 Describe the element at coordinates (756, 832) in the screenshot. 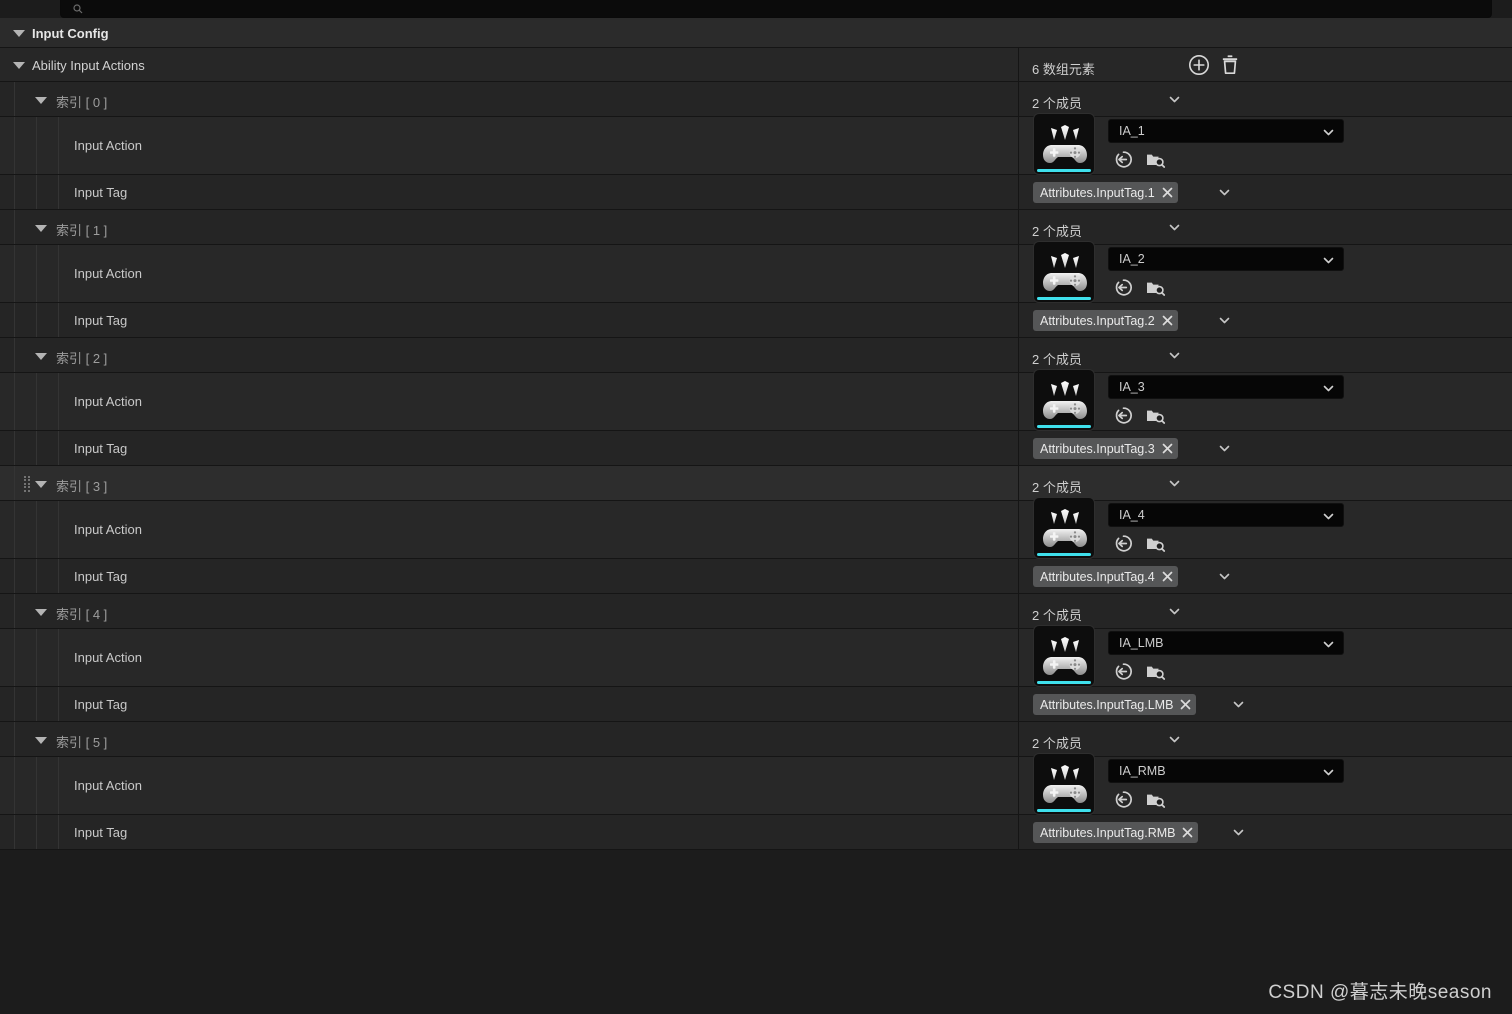

I see `input-tag-row-5: Input Tag Attributes.InputTag.RMB` at that location.